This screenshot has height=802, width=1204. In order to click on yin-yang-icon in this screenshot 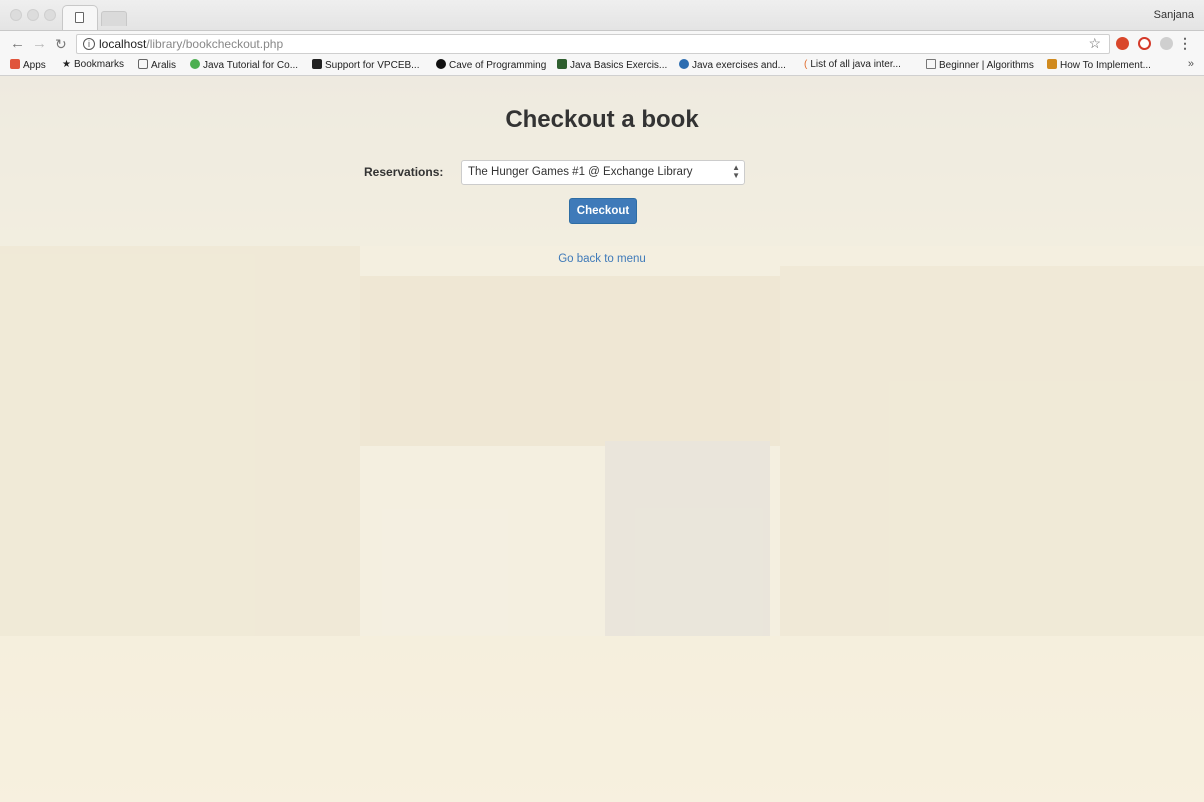, I will do `click(441, 64)`.